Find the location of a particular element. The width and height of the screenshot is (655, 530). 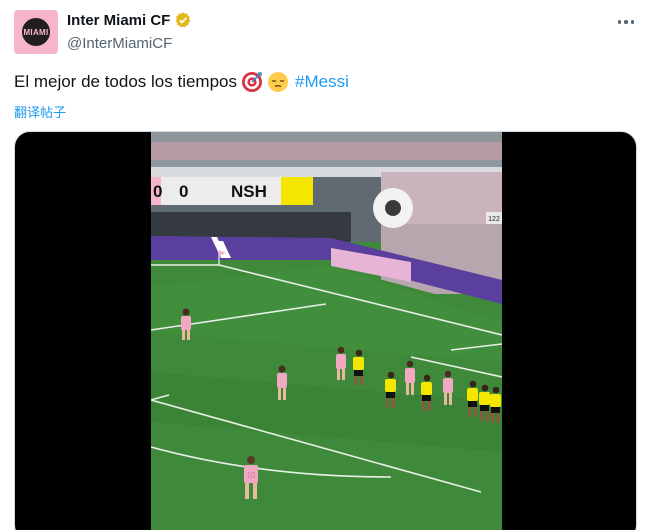

translate-post-link: 翻译帖子 is located at coordinates (40, 111).